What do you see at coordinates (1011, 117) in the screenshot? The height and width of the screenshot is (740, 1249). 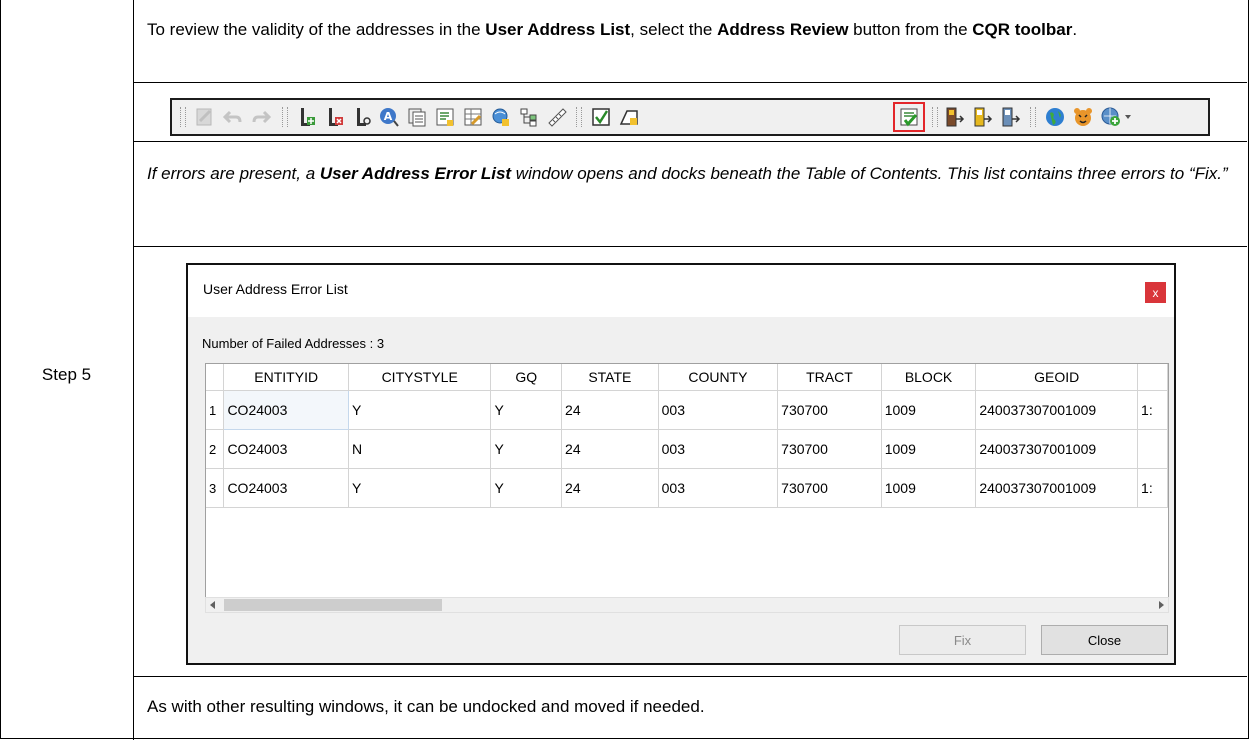 I see `export-3-icon` at bounding box center [1011, 117].